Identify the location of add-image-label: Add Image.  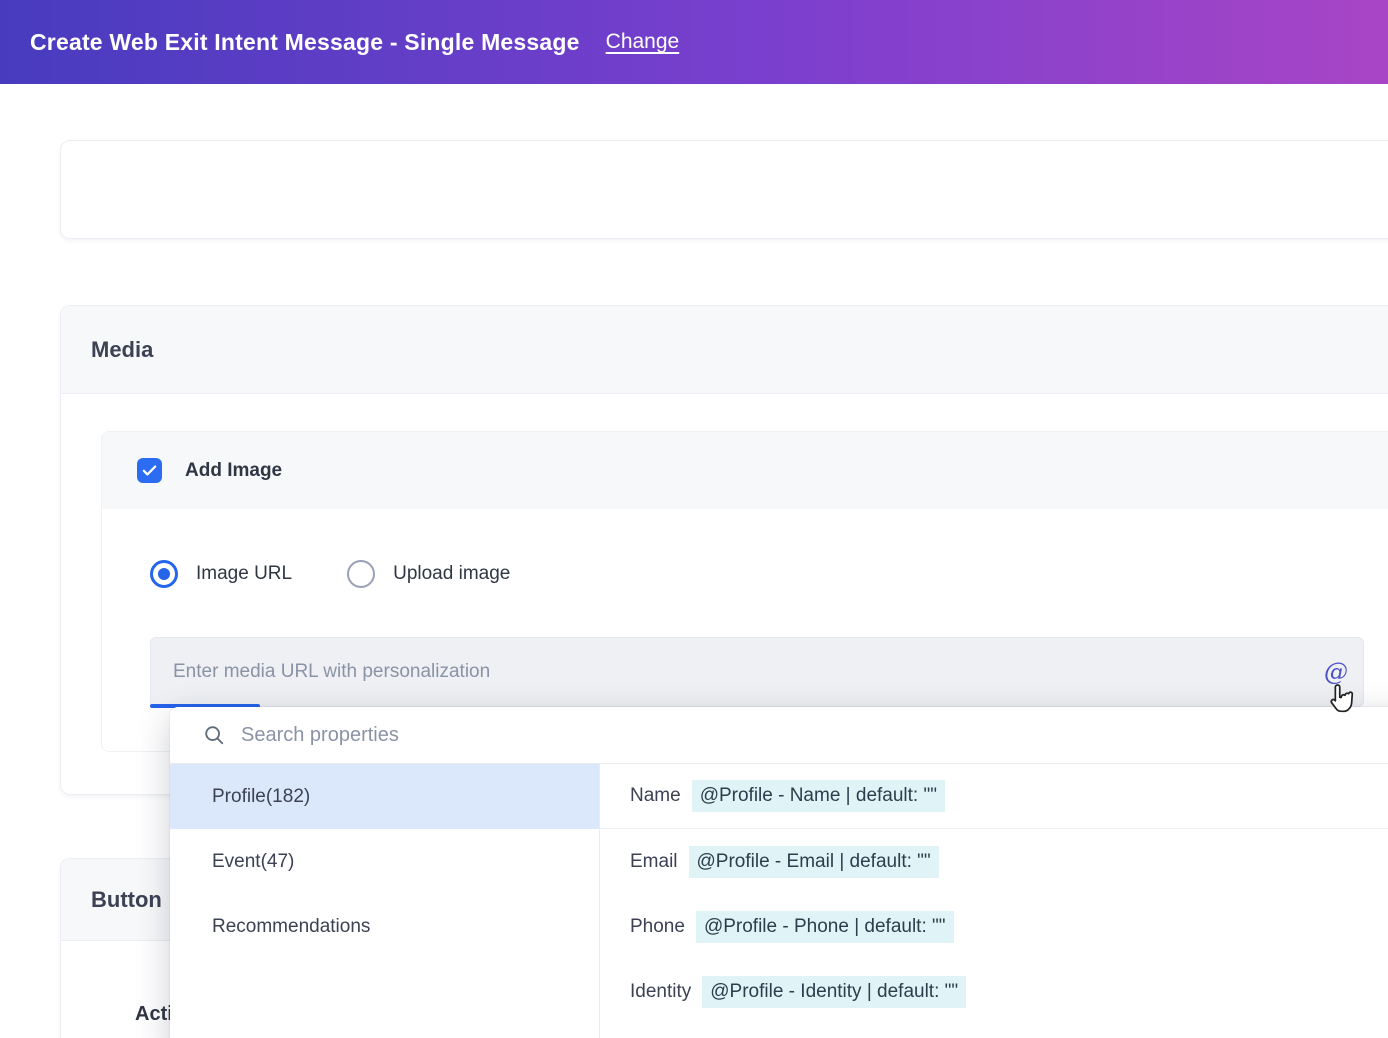
(234, 470).